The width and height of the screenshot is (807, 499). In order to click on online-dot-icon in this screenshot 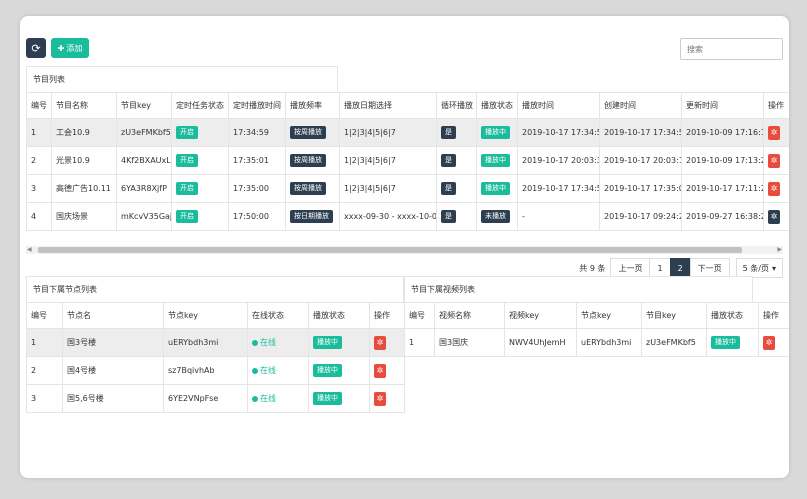, I will do `click(255, 398)`.